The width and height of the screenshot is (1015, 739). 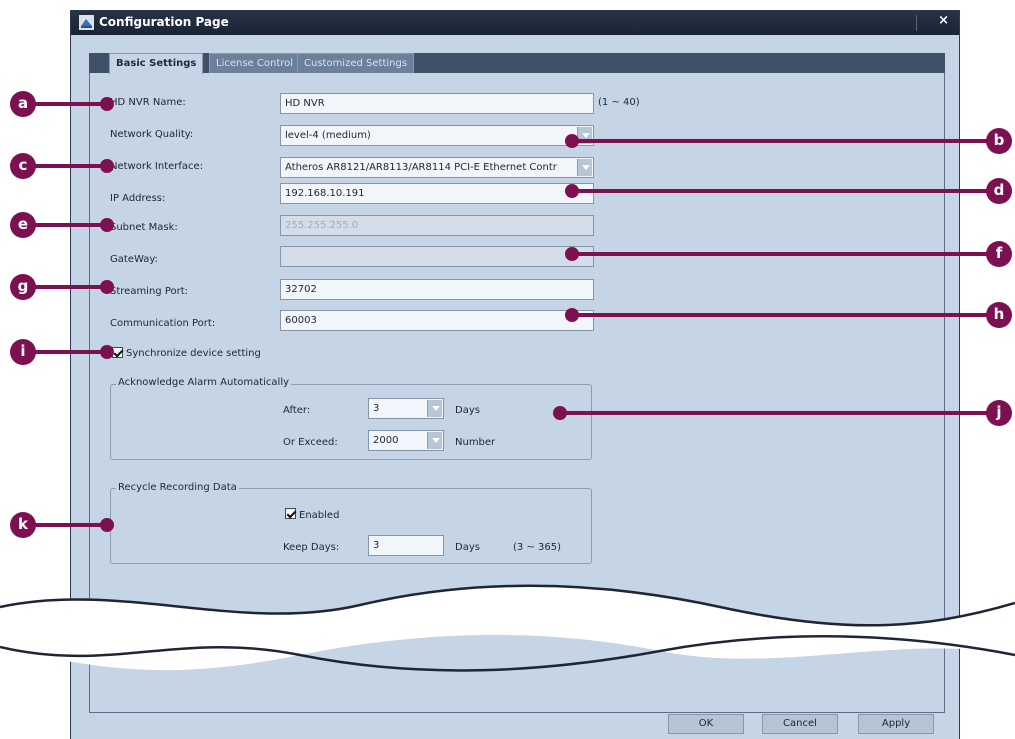 I want to click on communication-port-label: Communication Port:, so click(x=163, y=323).